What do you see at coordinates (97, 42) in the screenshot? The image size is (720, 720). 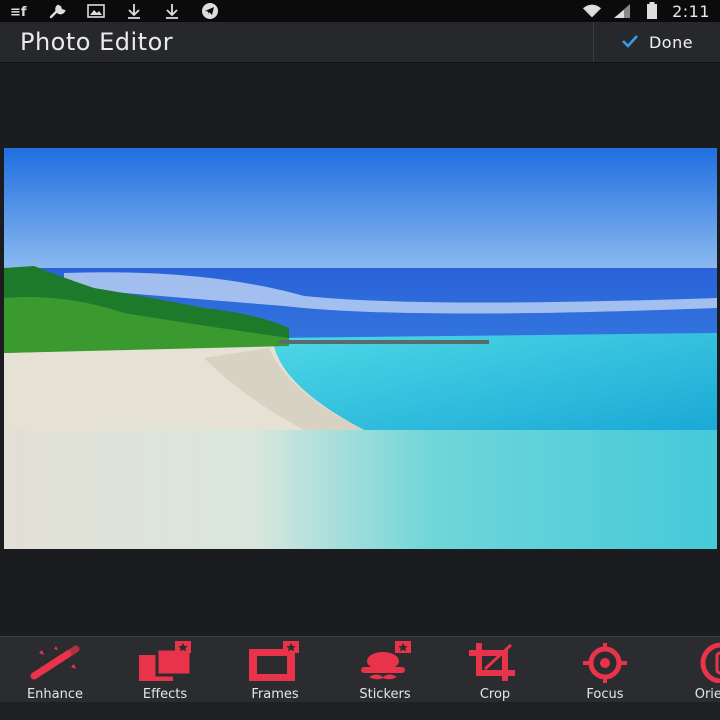 I see `page-title: Photo Editor` at bounding box center [97, 42].